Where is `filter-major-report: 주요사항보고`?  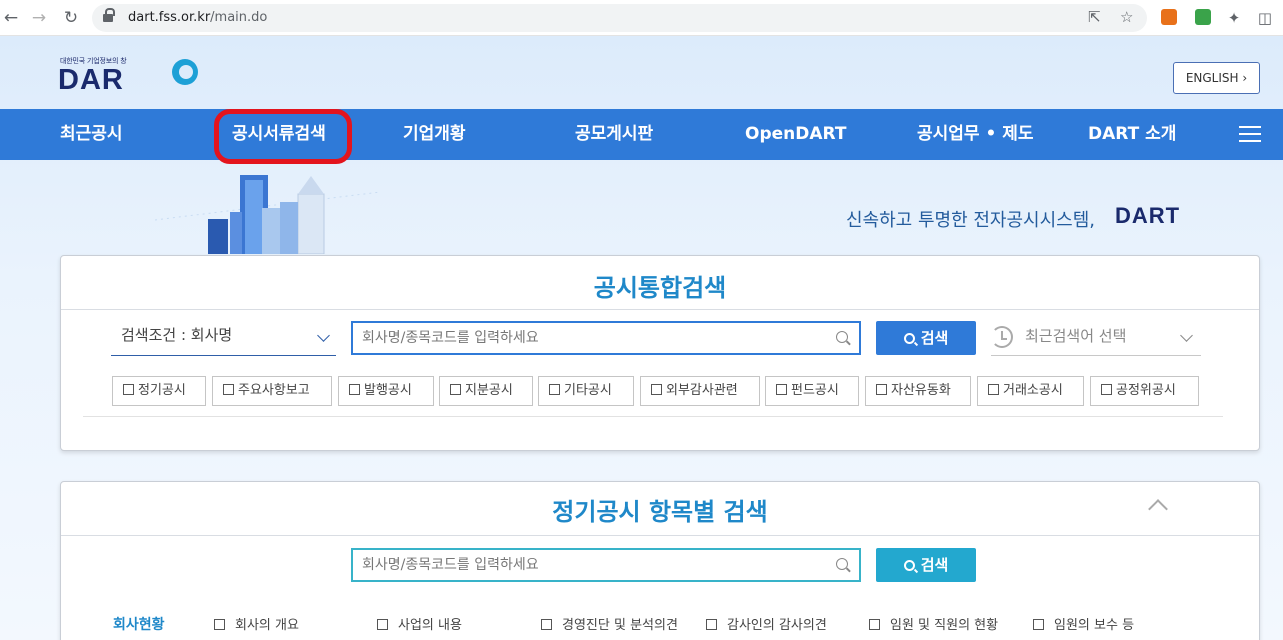 filter-major-report: 주요사항보고 is located at coordinates (272, 391).